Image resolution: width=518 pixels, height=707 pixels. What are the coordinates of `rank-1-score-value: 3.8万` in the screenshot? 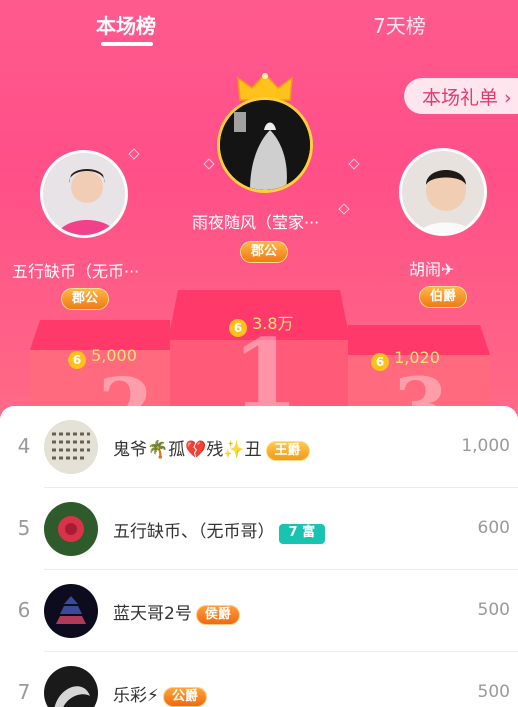 It's located at (273, 323).